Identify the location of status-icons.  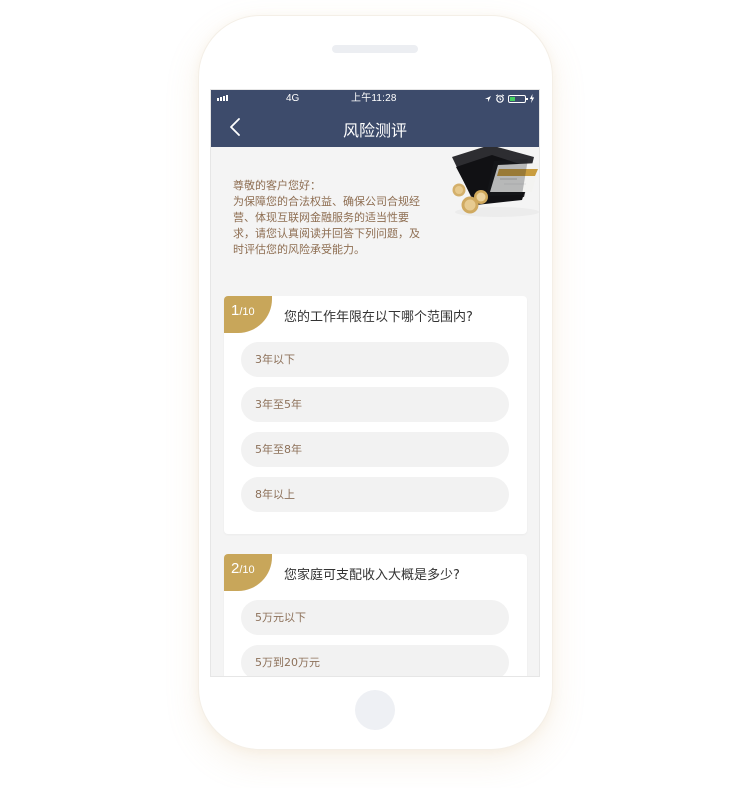
(509, 98).